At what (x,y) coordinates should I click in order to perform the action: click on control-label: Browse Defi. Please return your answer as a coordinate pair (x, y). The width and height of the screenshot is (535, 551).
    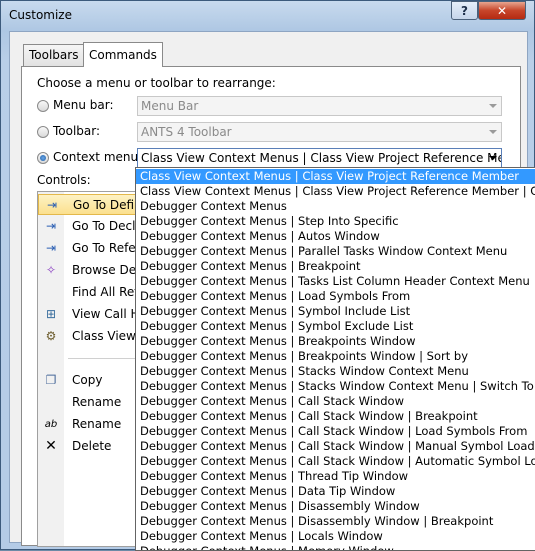
    Looking at the image, I should click on (108, 270).